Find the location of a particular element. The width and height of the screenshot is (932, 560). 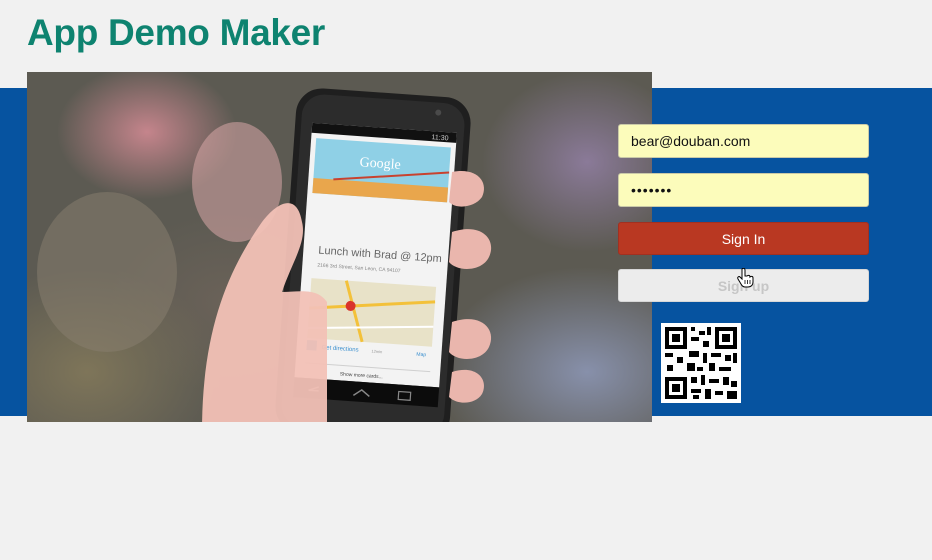

qr-code-icon is located at coordinates (701, 363).